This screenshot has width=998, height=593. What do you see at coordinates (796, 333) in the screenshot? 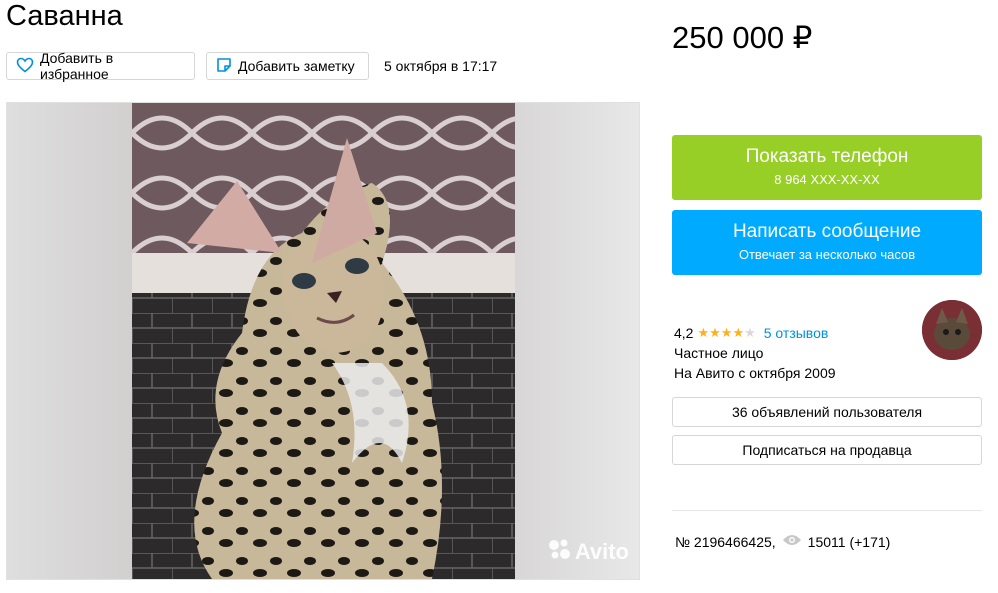
I see `reviews-link: 5 отзывов` at bounding box center [796, 333].